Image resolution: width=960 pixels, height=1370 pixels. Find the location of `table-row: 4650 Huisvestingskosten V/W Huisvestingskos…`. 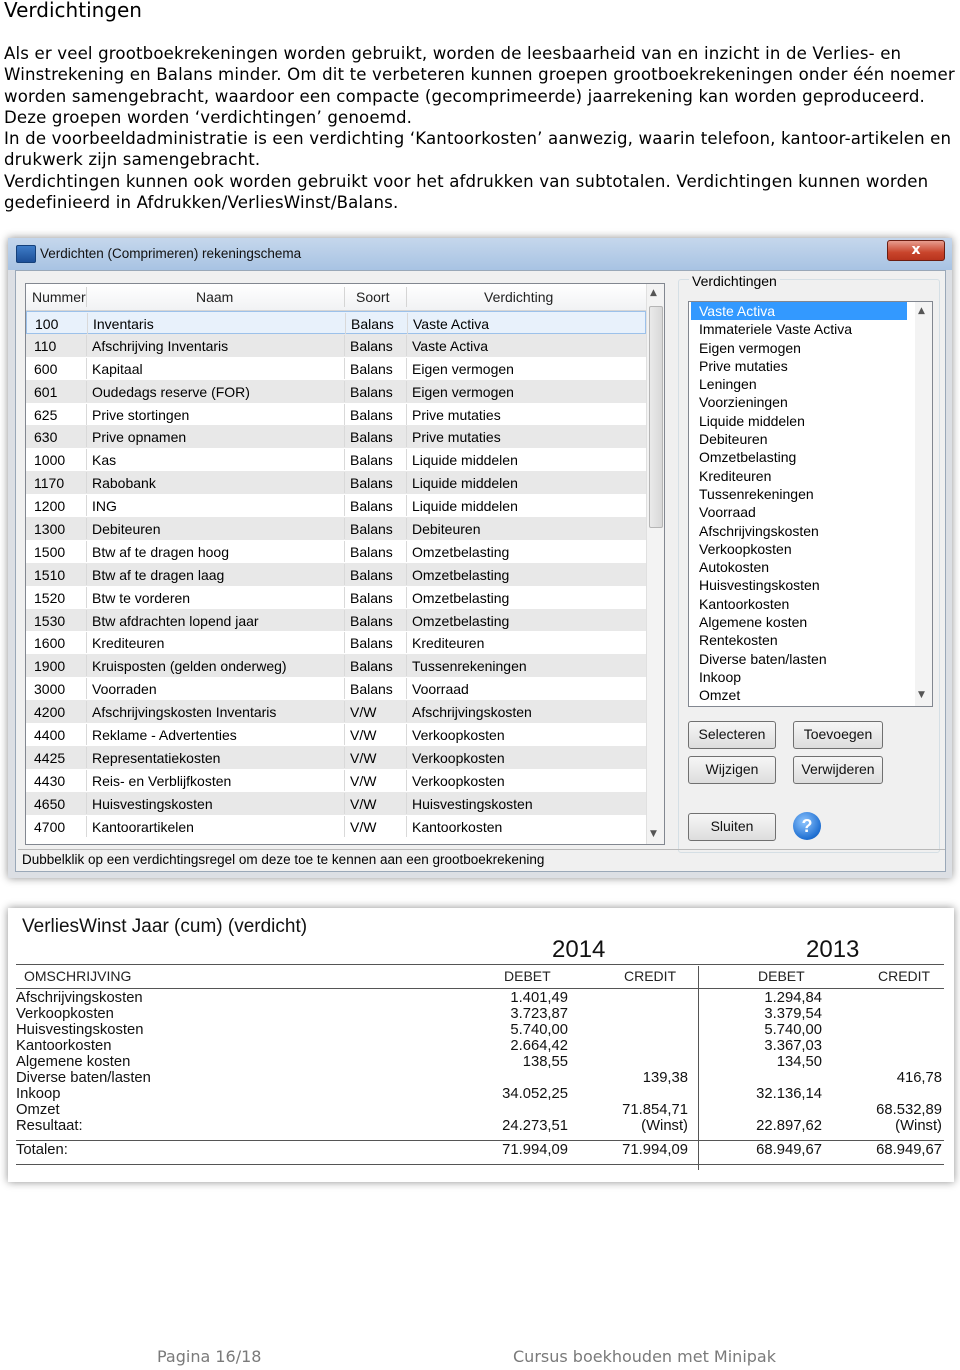

table-row: 4650 Huisvestingskosten V/W Huisvestingskos… is located at coordinates (336, 803).